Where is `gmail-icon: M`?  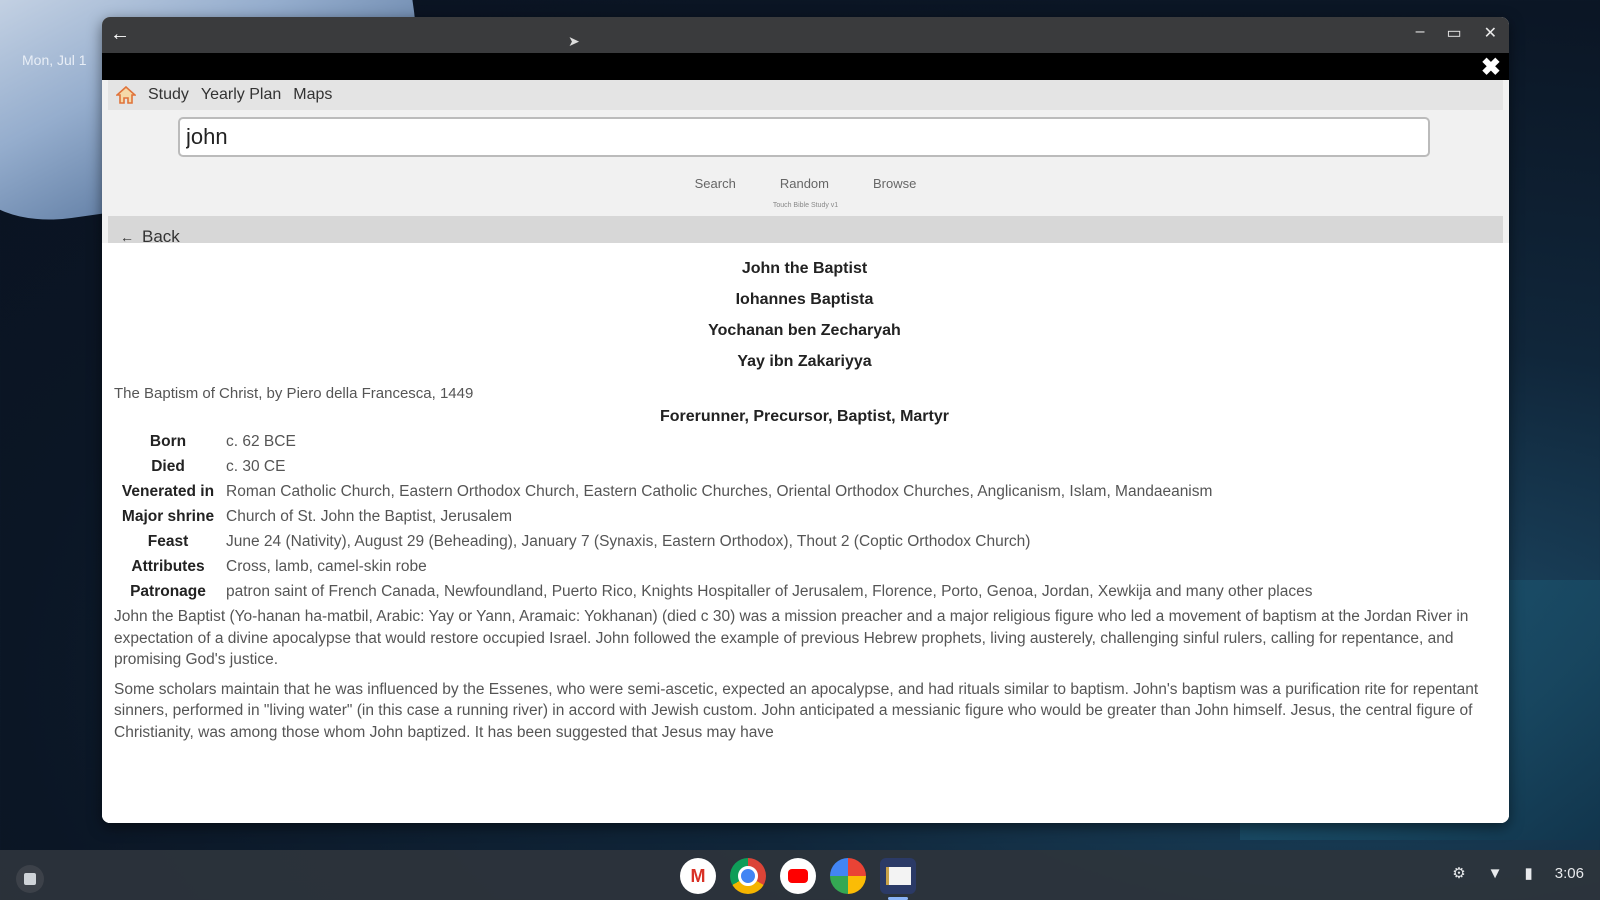 gmail-icon: M is located at coordinates (698, 876).